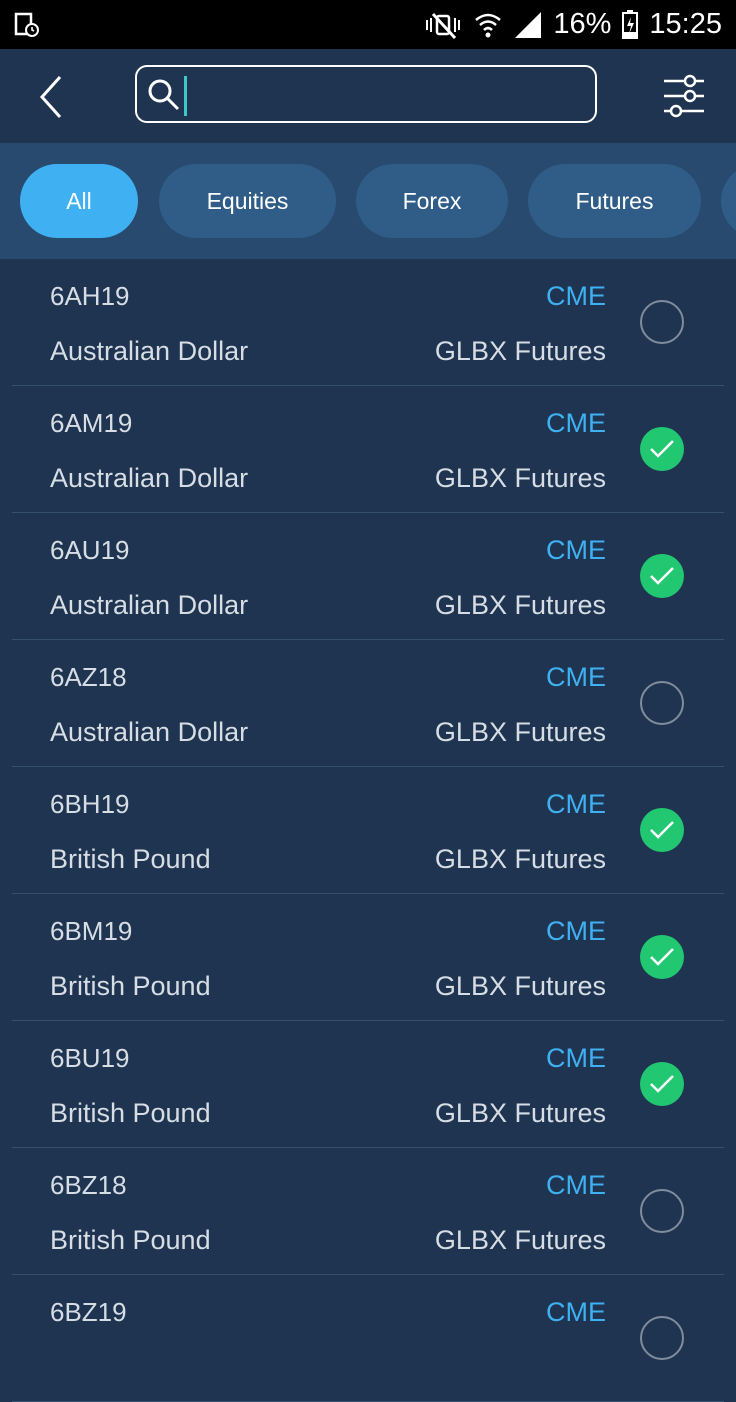 The width and height of the screenshot is (736, 1402). I want to click on mute-vibrate-icon, so click(443, 25).